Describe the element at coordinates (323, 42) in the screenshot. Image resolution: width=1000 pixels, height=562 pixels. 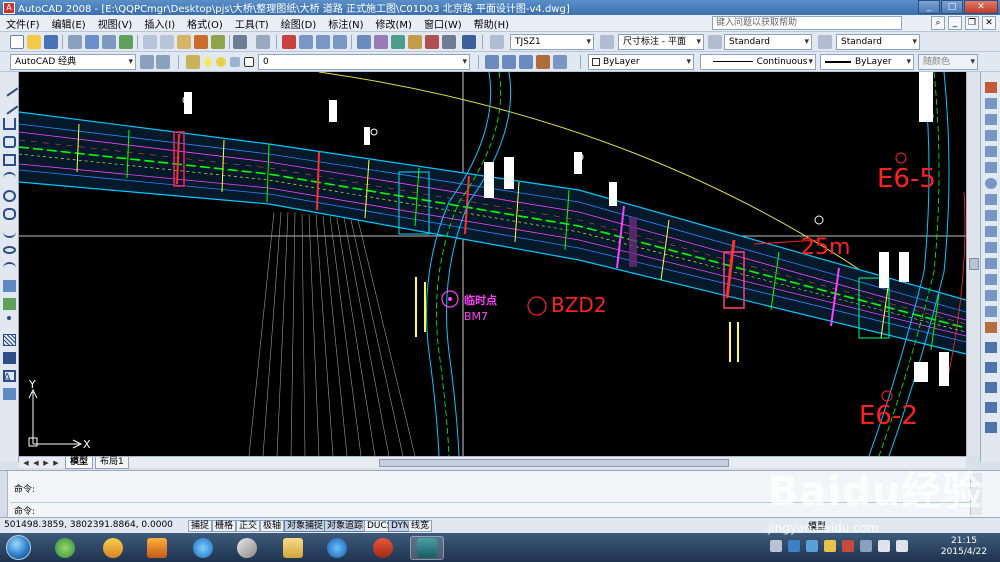
I see `zoom-window-icon` at that location.